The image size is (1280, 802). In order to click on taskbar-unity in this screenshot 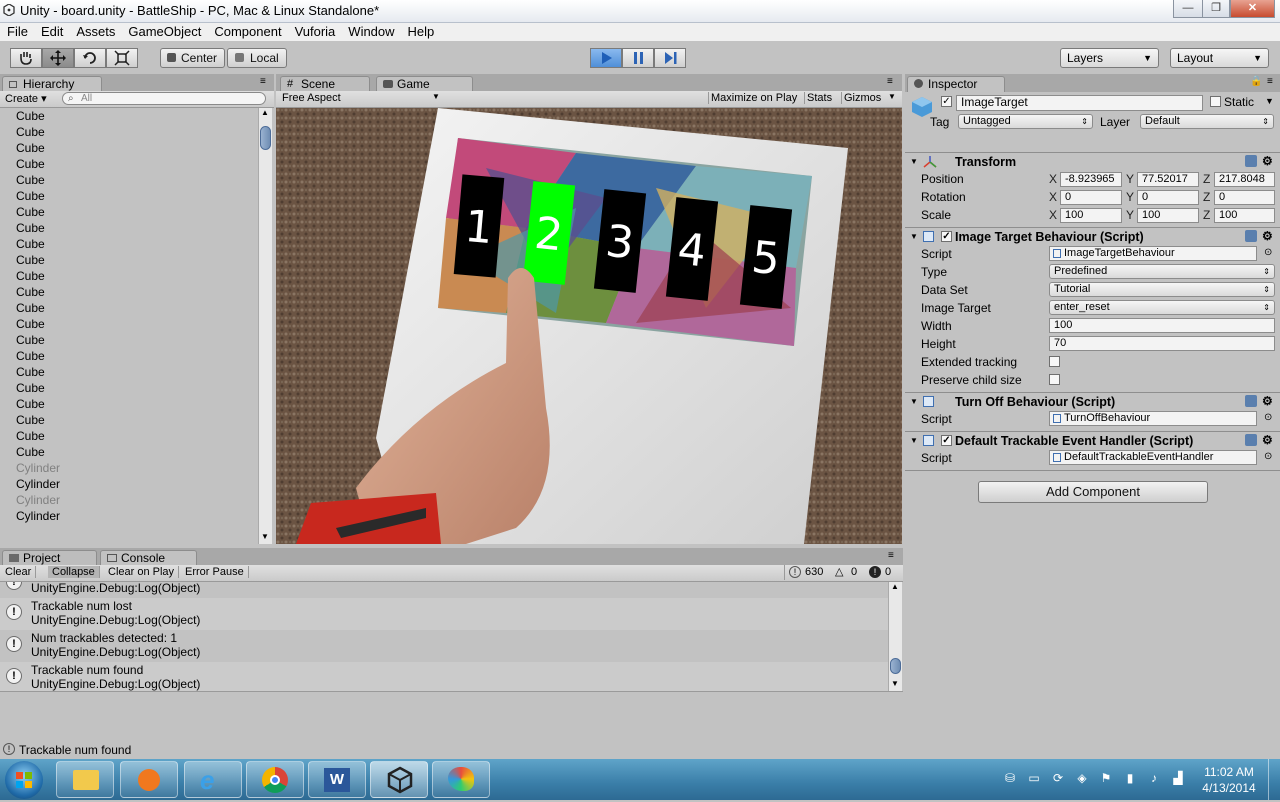, I will do `click(399, 779)`.